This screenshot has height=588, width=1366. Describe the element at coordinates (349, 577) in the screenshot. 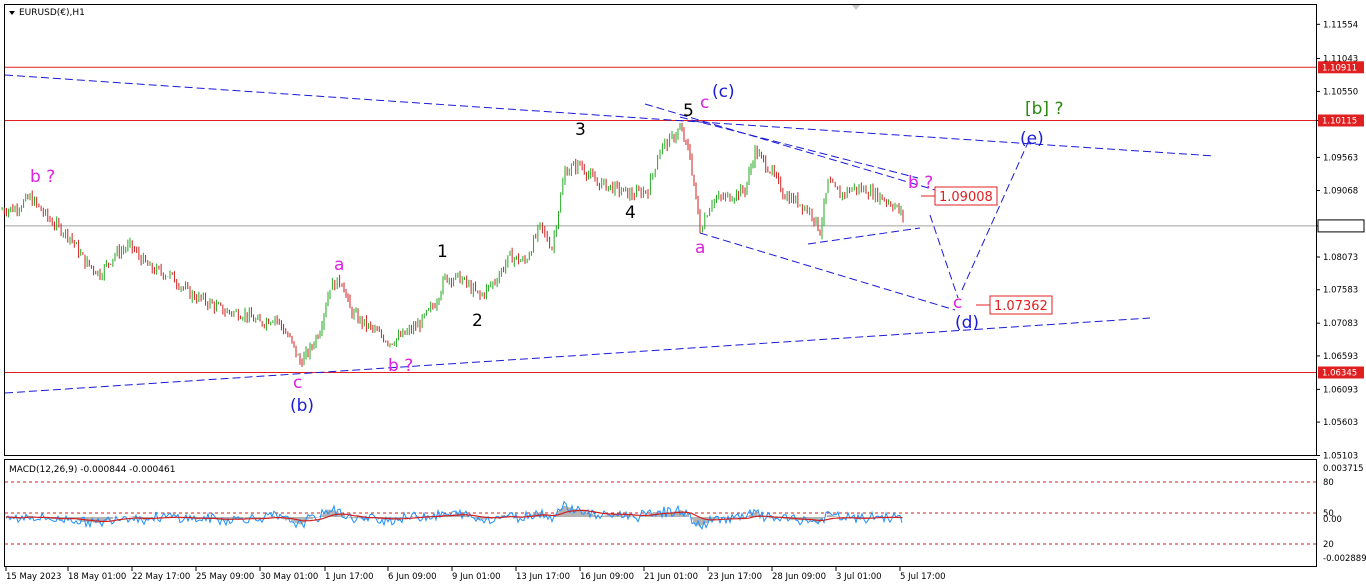

I see `x-tick-label: 1 Jun 17:00` at that location.